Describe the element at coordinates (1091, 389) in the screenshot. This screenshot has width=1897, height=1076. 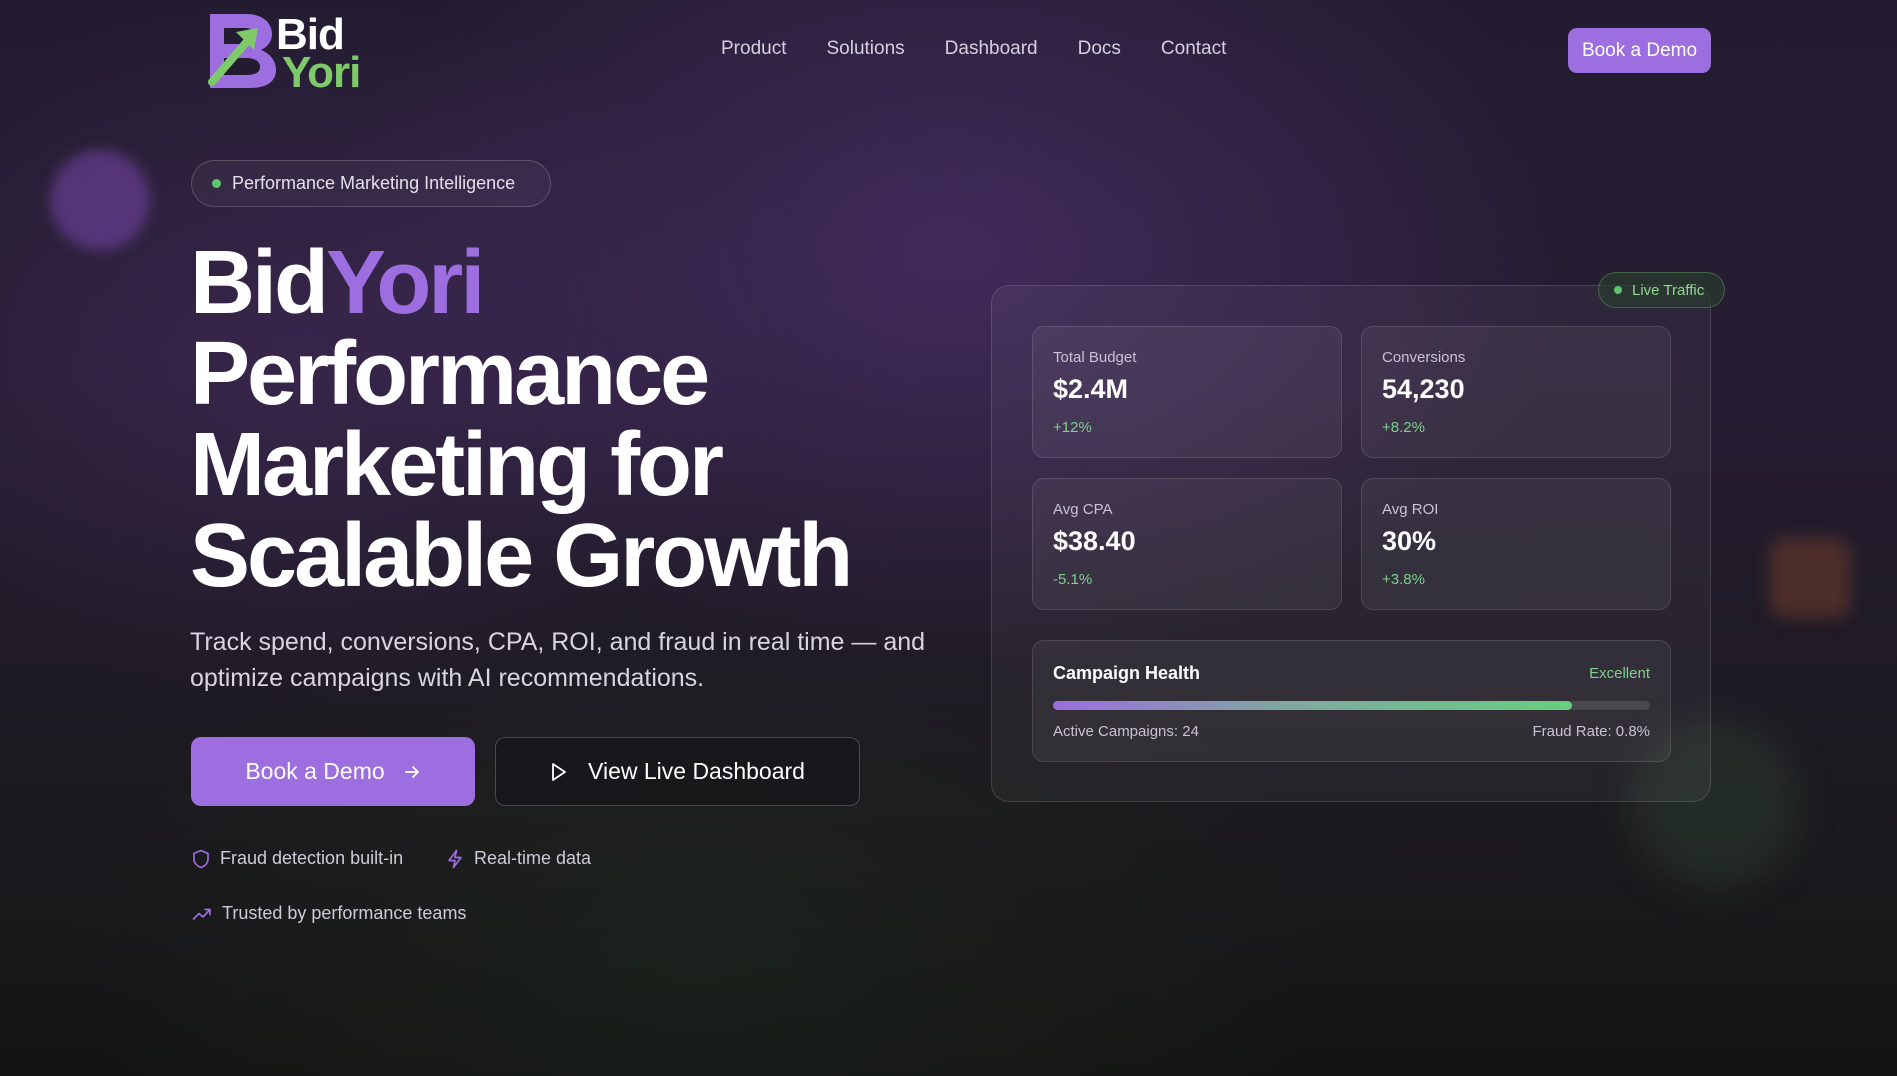
I see `stat-value: $2.4M` at that location.